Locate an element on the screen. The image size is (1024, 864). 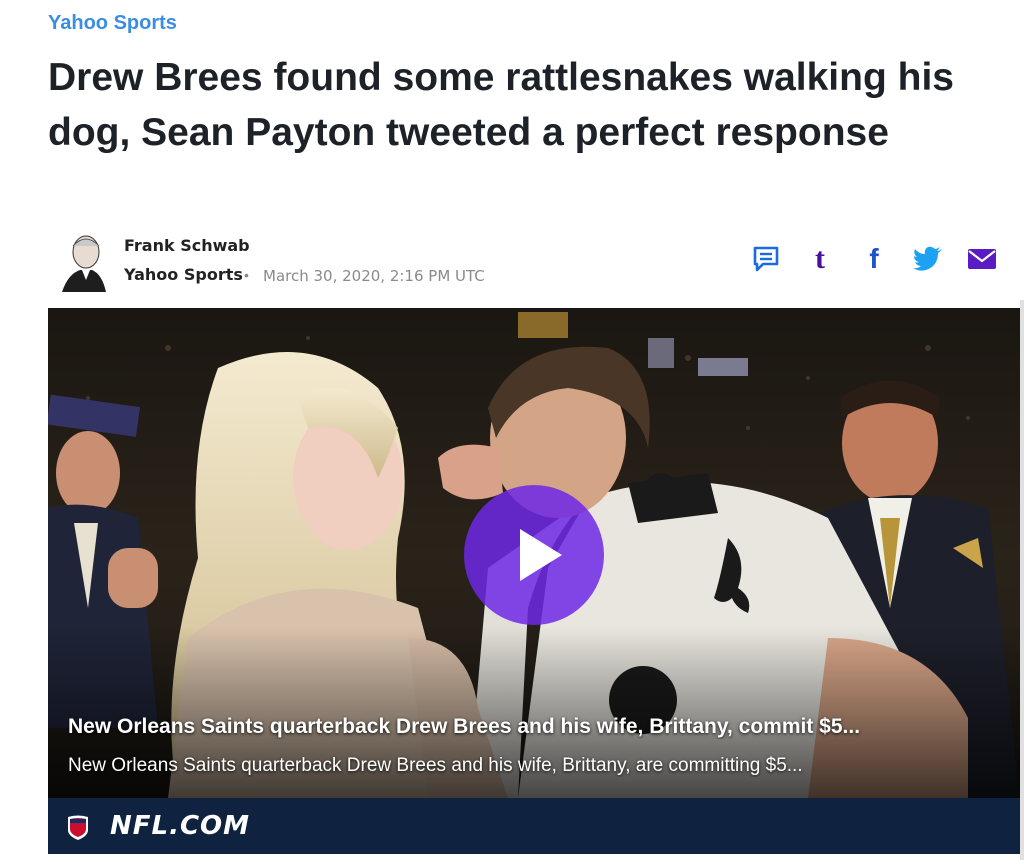
tumblr-share-button: t is located at coordinates (820, 259).